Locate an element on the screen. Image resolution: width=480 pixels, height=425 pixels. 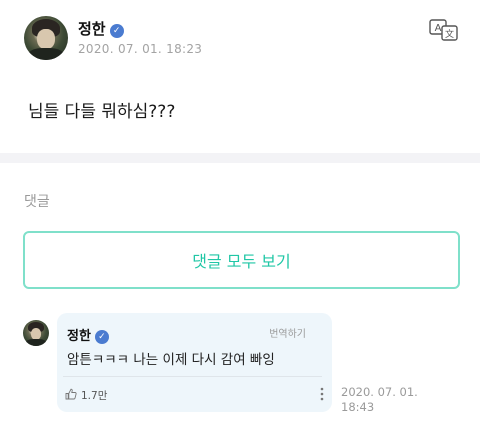
section-divider is located at coordinates (240, 158).